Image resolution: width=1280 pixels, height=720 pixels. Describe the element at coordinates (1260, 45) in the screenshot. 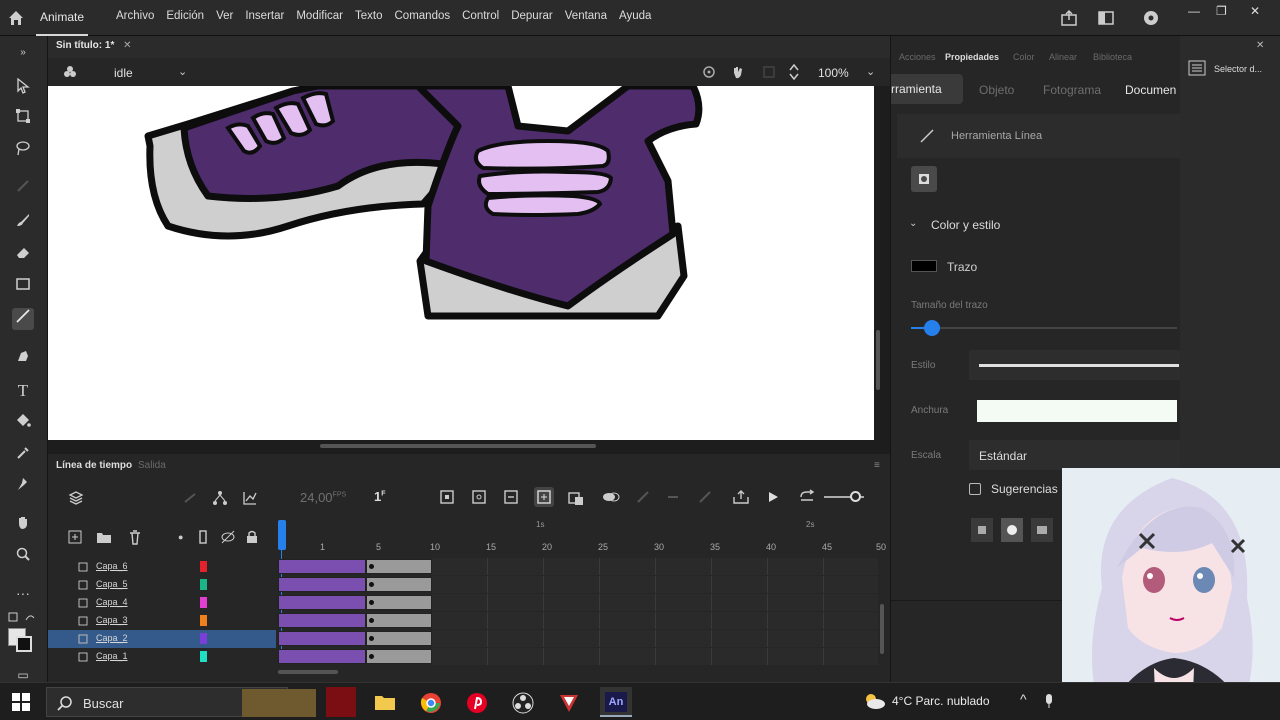

I see `close-panel-icon: ✕` at that location.